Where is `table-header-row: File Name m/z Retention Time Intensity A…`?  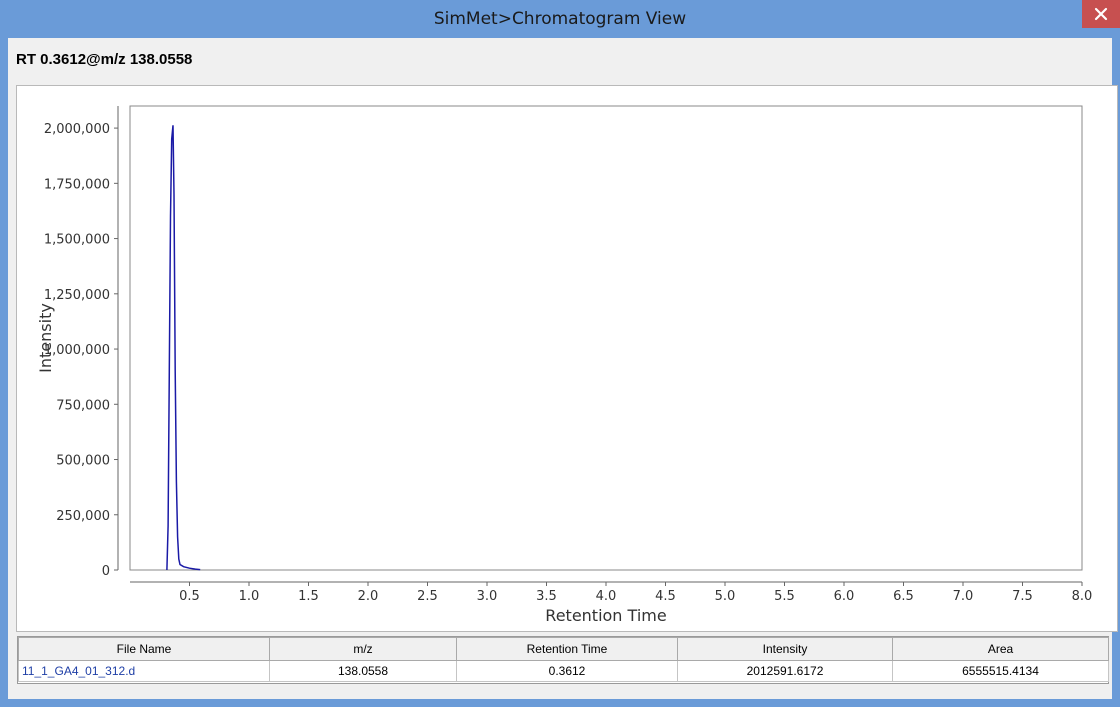 table-header-row: File Name m/z Retention Time Intensity A… is located at coordinates (563, 649).